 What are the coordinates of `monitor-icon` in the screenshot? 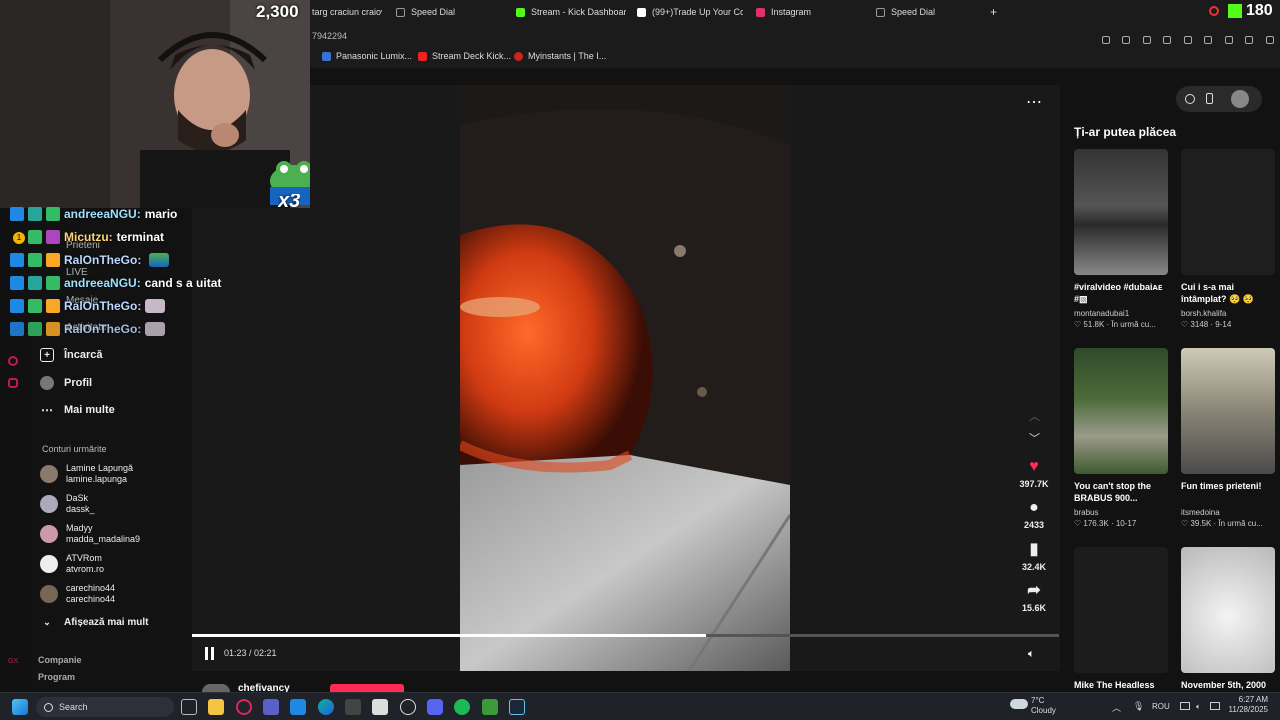 It's located at (1185, 706).